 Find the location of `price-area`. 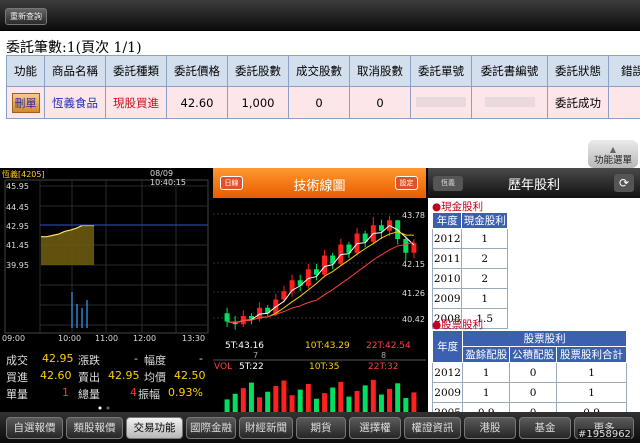

price-area is located at coordinates (68, 245).